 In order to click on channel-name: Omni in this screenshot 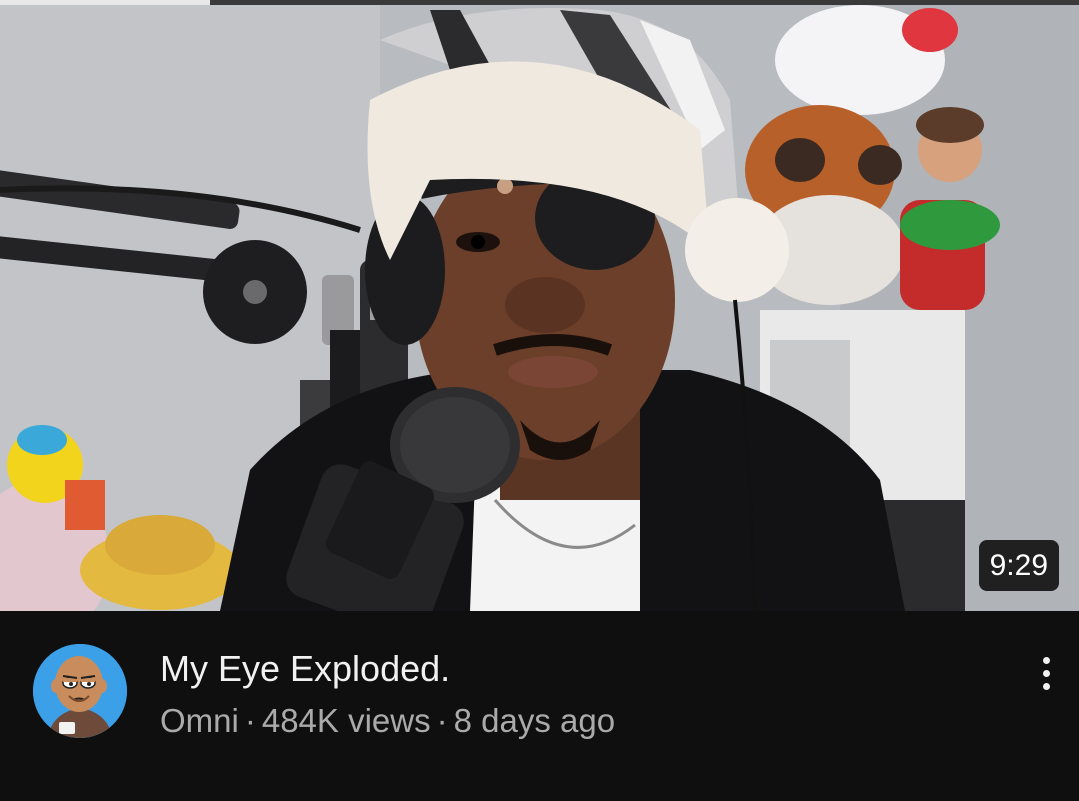, I will do `click(199, 720)`.